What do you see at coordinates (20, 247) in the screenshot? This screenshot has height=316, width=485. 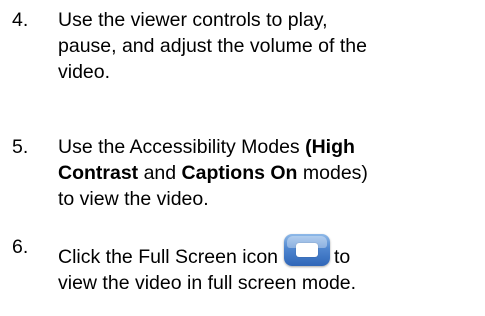 I see `step-number: 6.` at bounding box center [20, 247].